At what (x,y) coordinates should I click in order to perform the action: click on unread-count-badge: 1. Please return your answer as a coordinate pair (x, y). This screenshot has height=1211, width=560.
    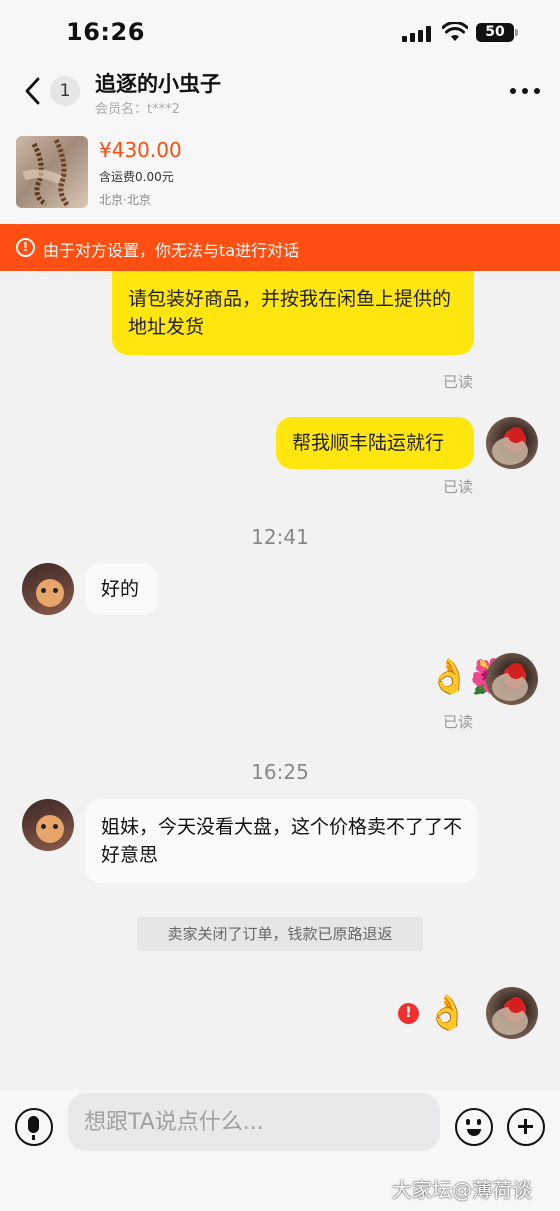
    Looking at the image, I should click on (65, 91).